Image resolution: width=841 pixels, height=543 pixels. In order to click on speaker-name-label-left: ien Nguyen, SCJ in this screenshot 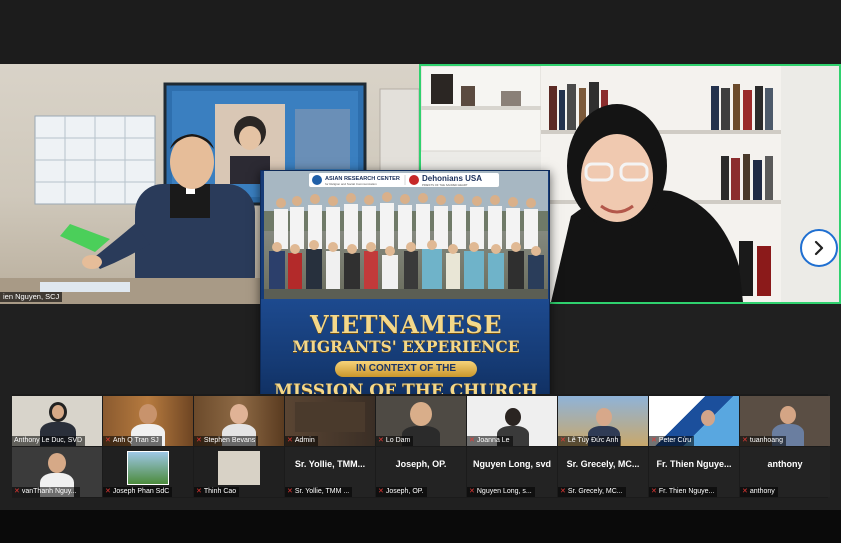, I will do `click(31, 297)`.